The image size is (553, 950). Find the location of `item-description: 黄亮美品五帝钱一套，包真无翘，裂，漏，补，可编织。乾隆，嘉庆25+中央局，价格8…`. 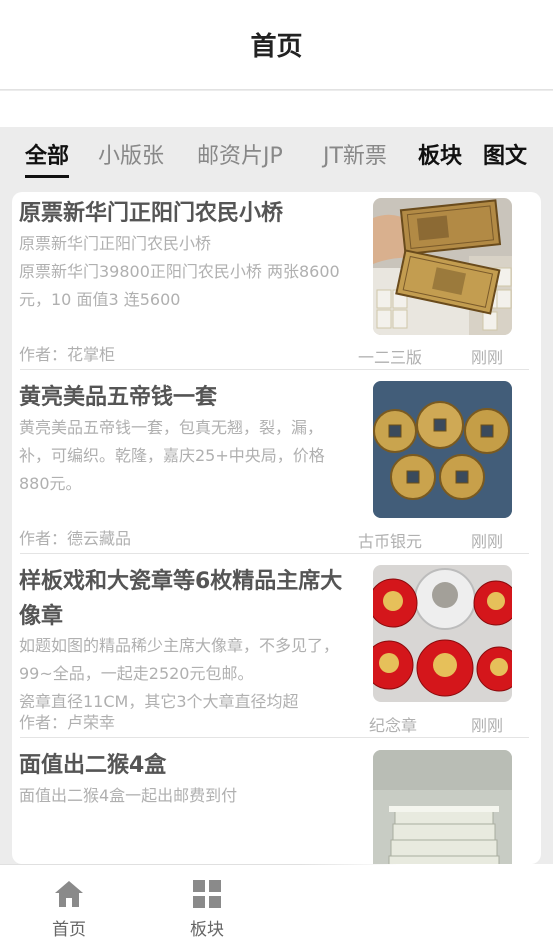

item-description: 黄亮美品五帝钱一套，包真无翘，裂，漏，补，可编织。乾隆，嘉庆25+中央局，价格8… is located at coordinates (172, 455).